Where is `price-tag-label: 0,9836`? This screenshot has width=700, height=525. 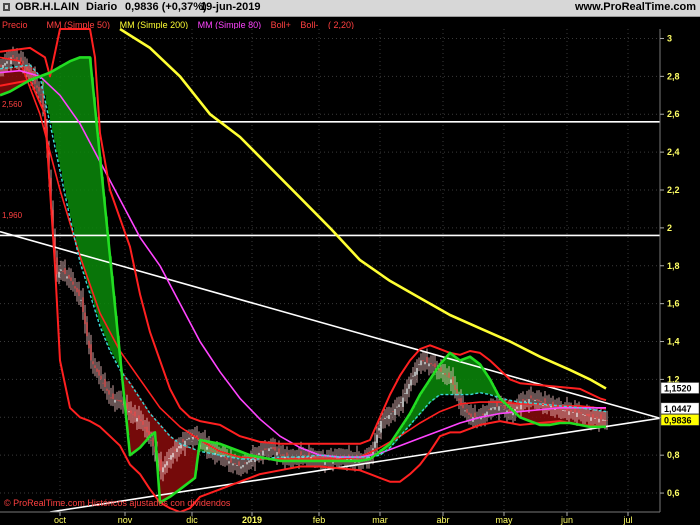
price-tag-label: 0,9836 is located at coordinates (678, 420).